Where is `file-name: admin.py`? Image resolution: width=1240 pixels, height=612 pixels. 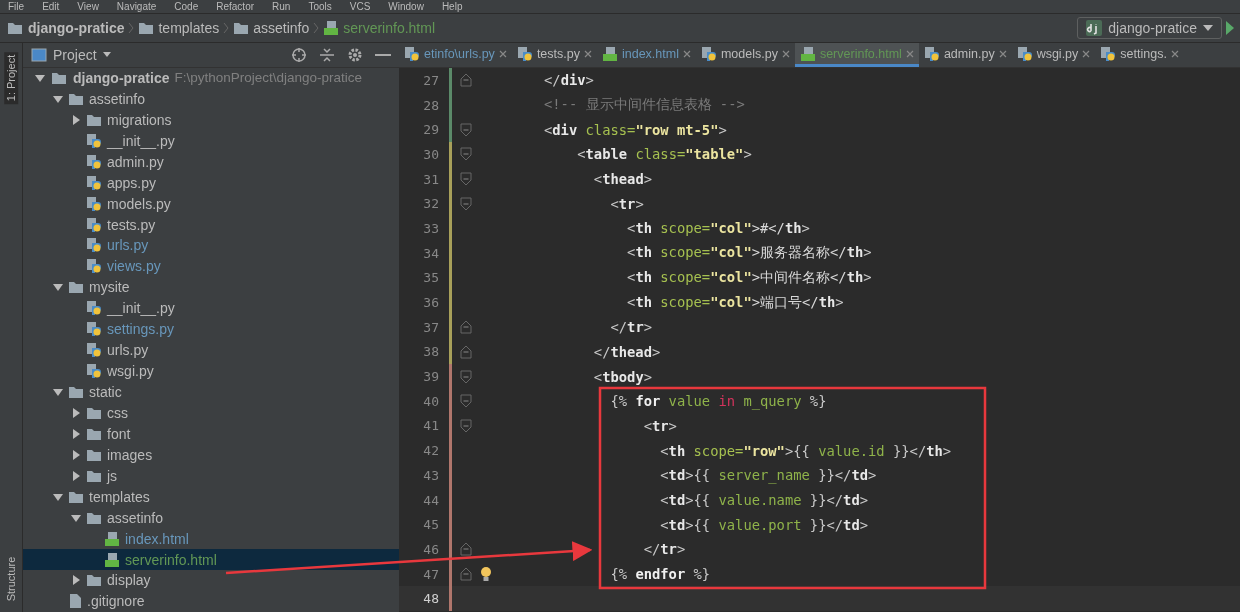
file-name: admin.py is located at coordinates (135, 161).